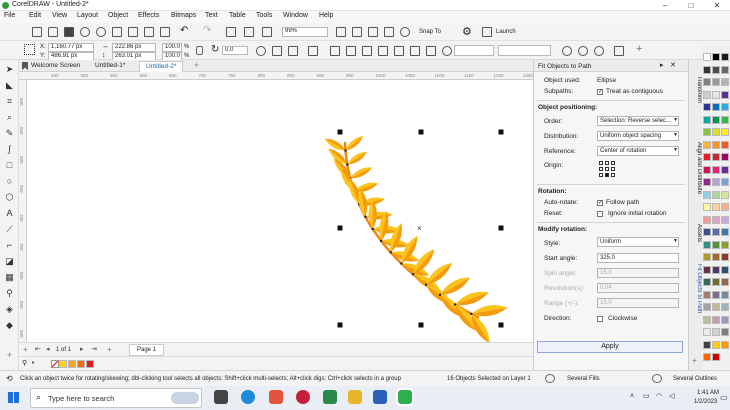  What do you see at coordinates (610, 347) in the screenshot?
I see `apply-button: Apply` at bounding box center [610, 347].